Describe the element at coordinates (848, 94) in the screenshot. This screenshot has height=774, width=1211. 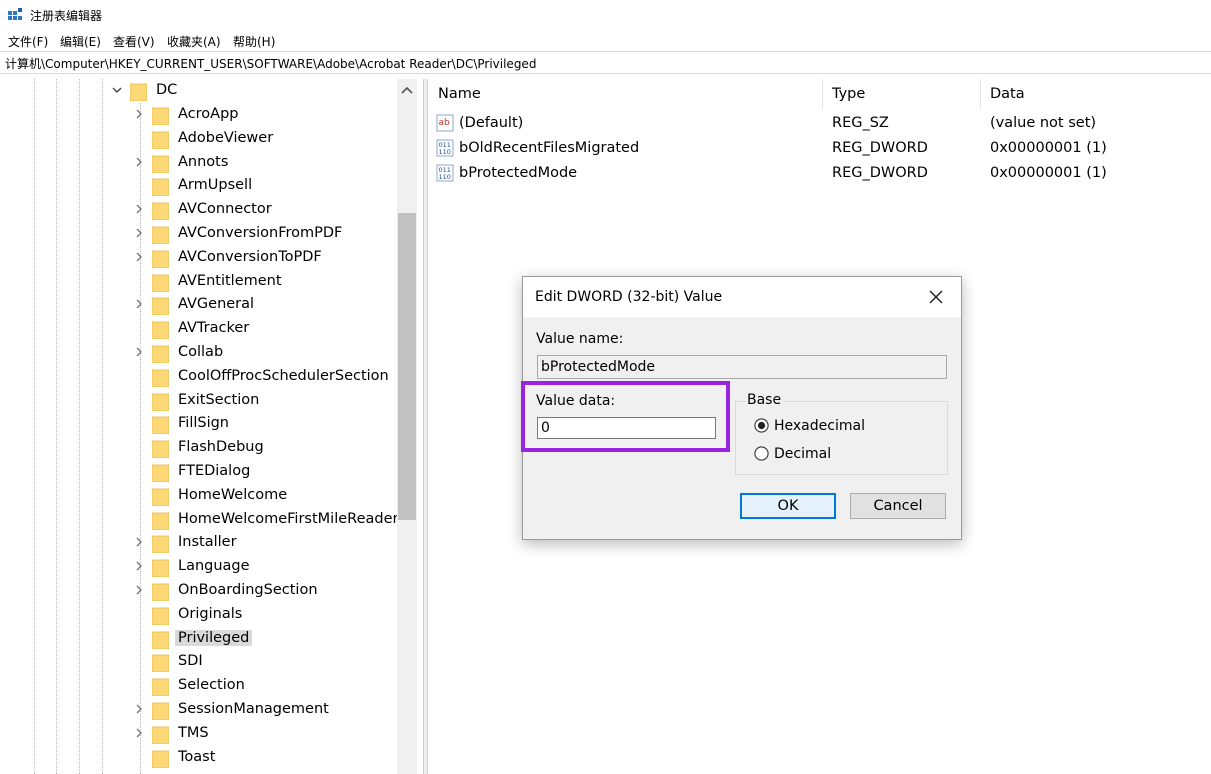
I see `column-header-type: Type` at that location.